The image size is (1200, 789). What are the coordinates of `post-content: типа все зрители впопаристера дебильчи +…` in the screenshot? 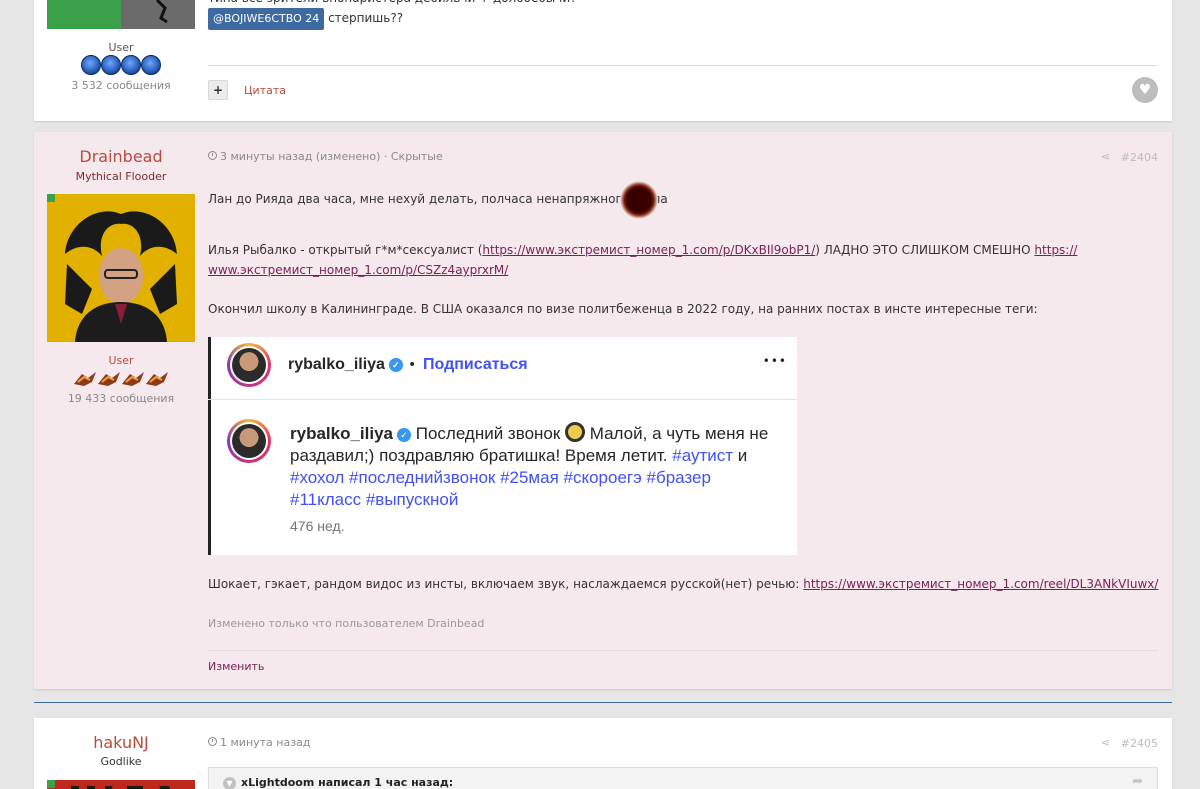 It's located at (683, 60).